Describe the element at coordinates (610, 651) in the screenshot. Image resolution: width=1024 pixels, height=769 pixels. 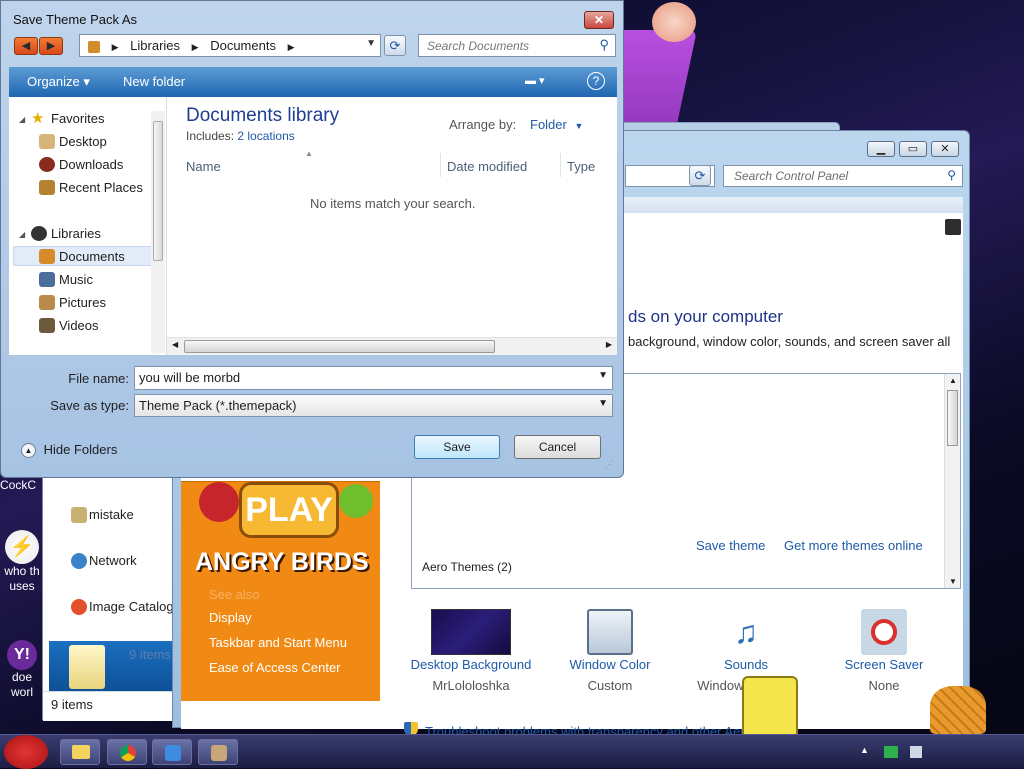
I see `window-color-tile: Window Color Custom` at that location.